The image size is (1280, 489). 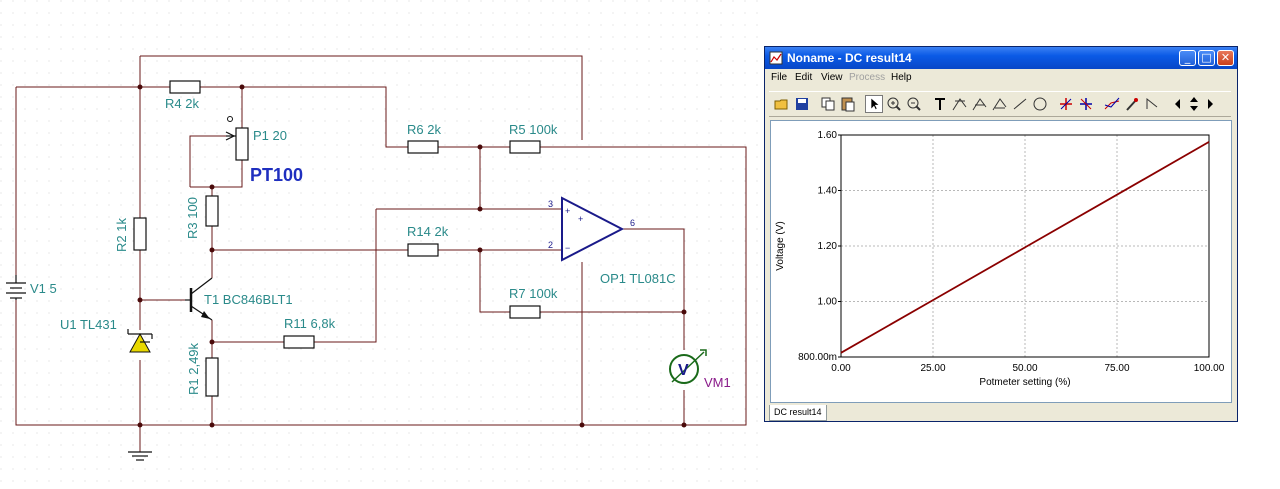 What do you see at coordinates (874, 104) in the screenshot?
I see `pointer-icon` at bounding box center [874, 104].